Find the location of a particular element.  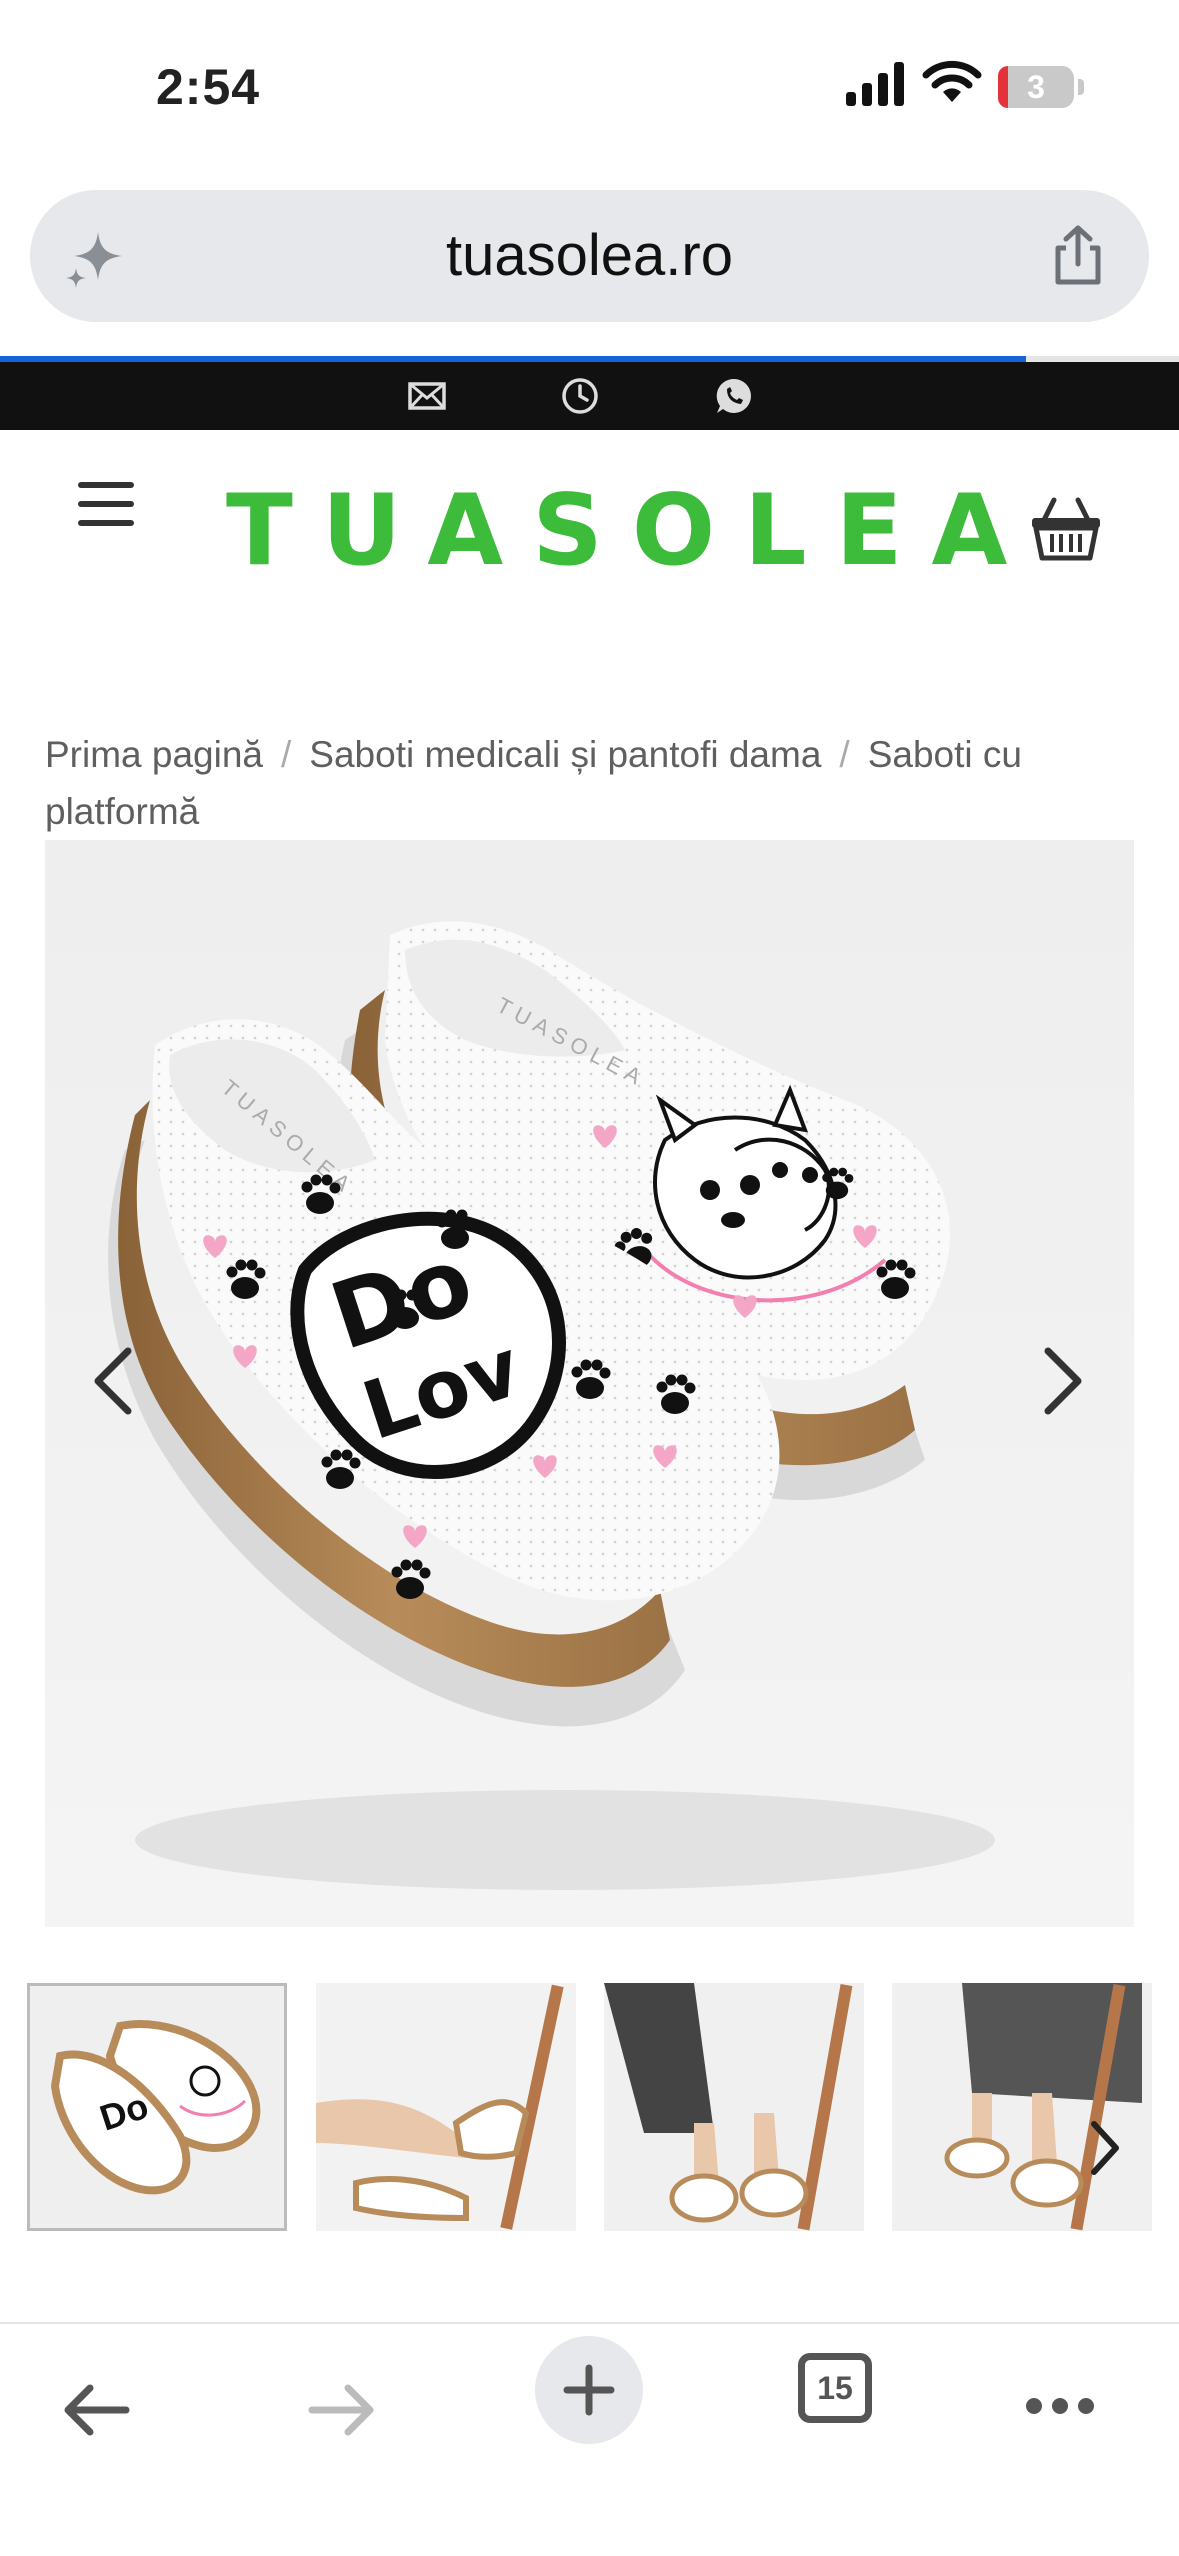

gallery-prev-arrow is located at coordinates (112, 1381).